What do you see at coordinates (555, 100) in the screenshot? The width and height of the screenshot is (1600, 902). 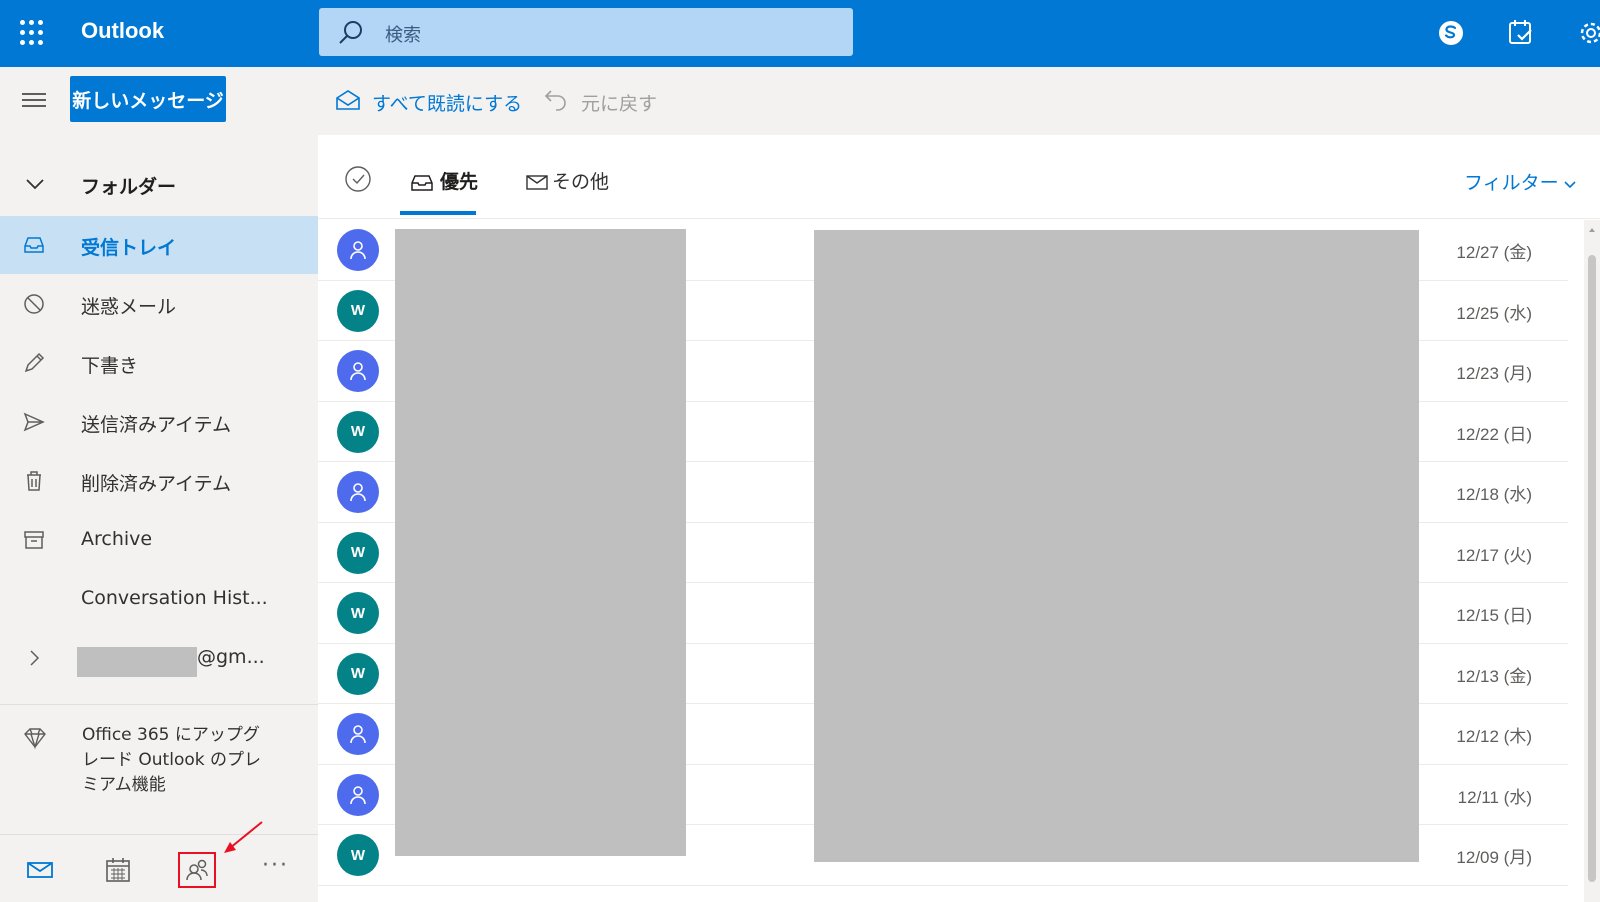 I see `undo-icon` at bounding box center [555, 100].